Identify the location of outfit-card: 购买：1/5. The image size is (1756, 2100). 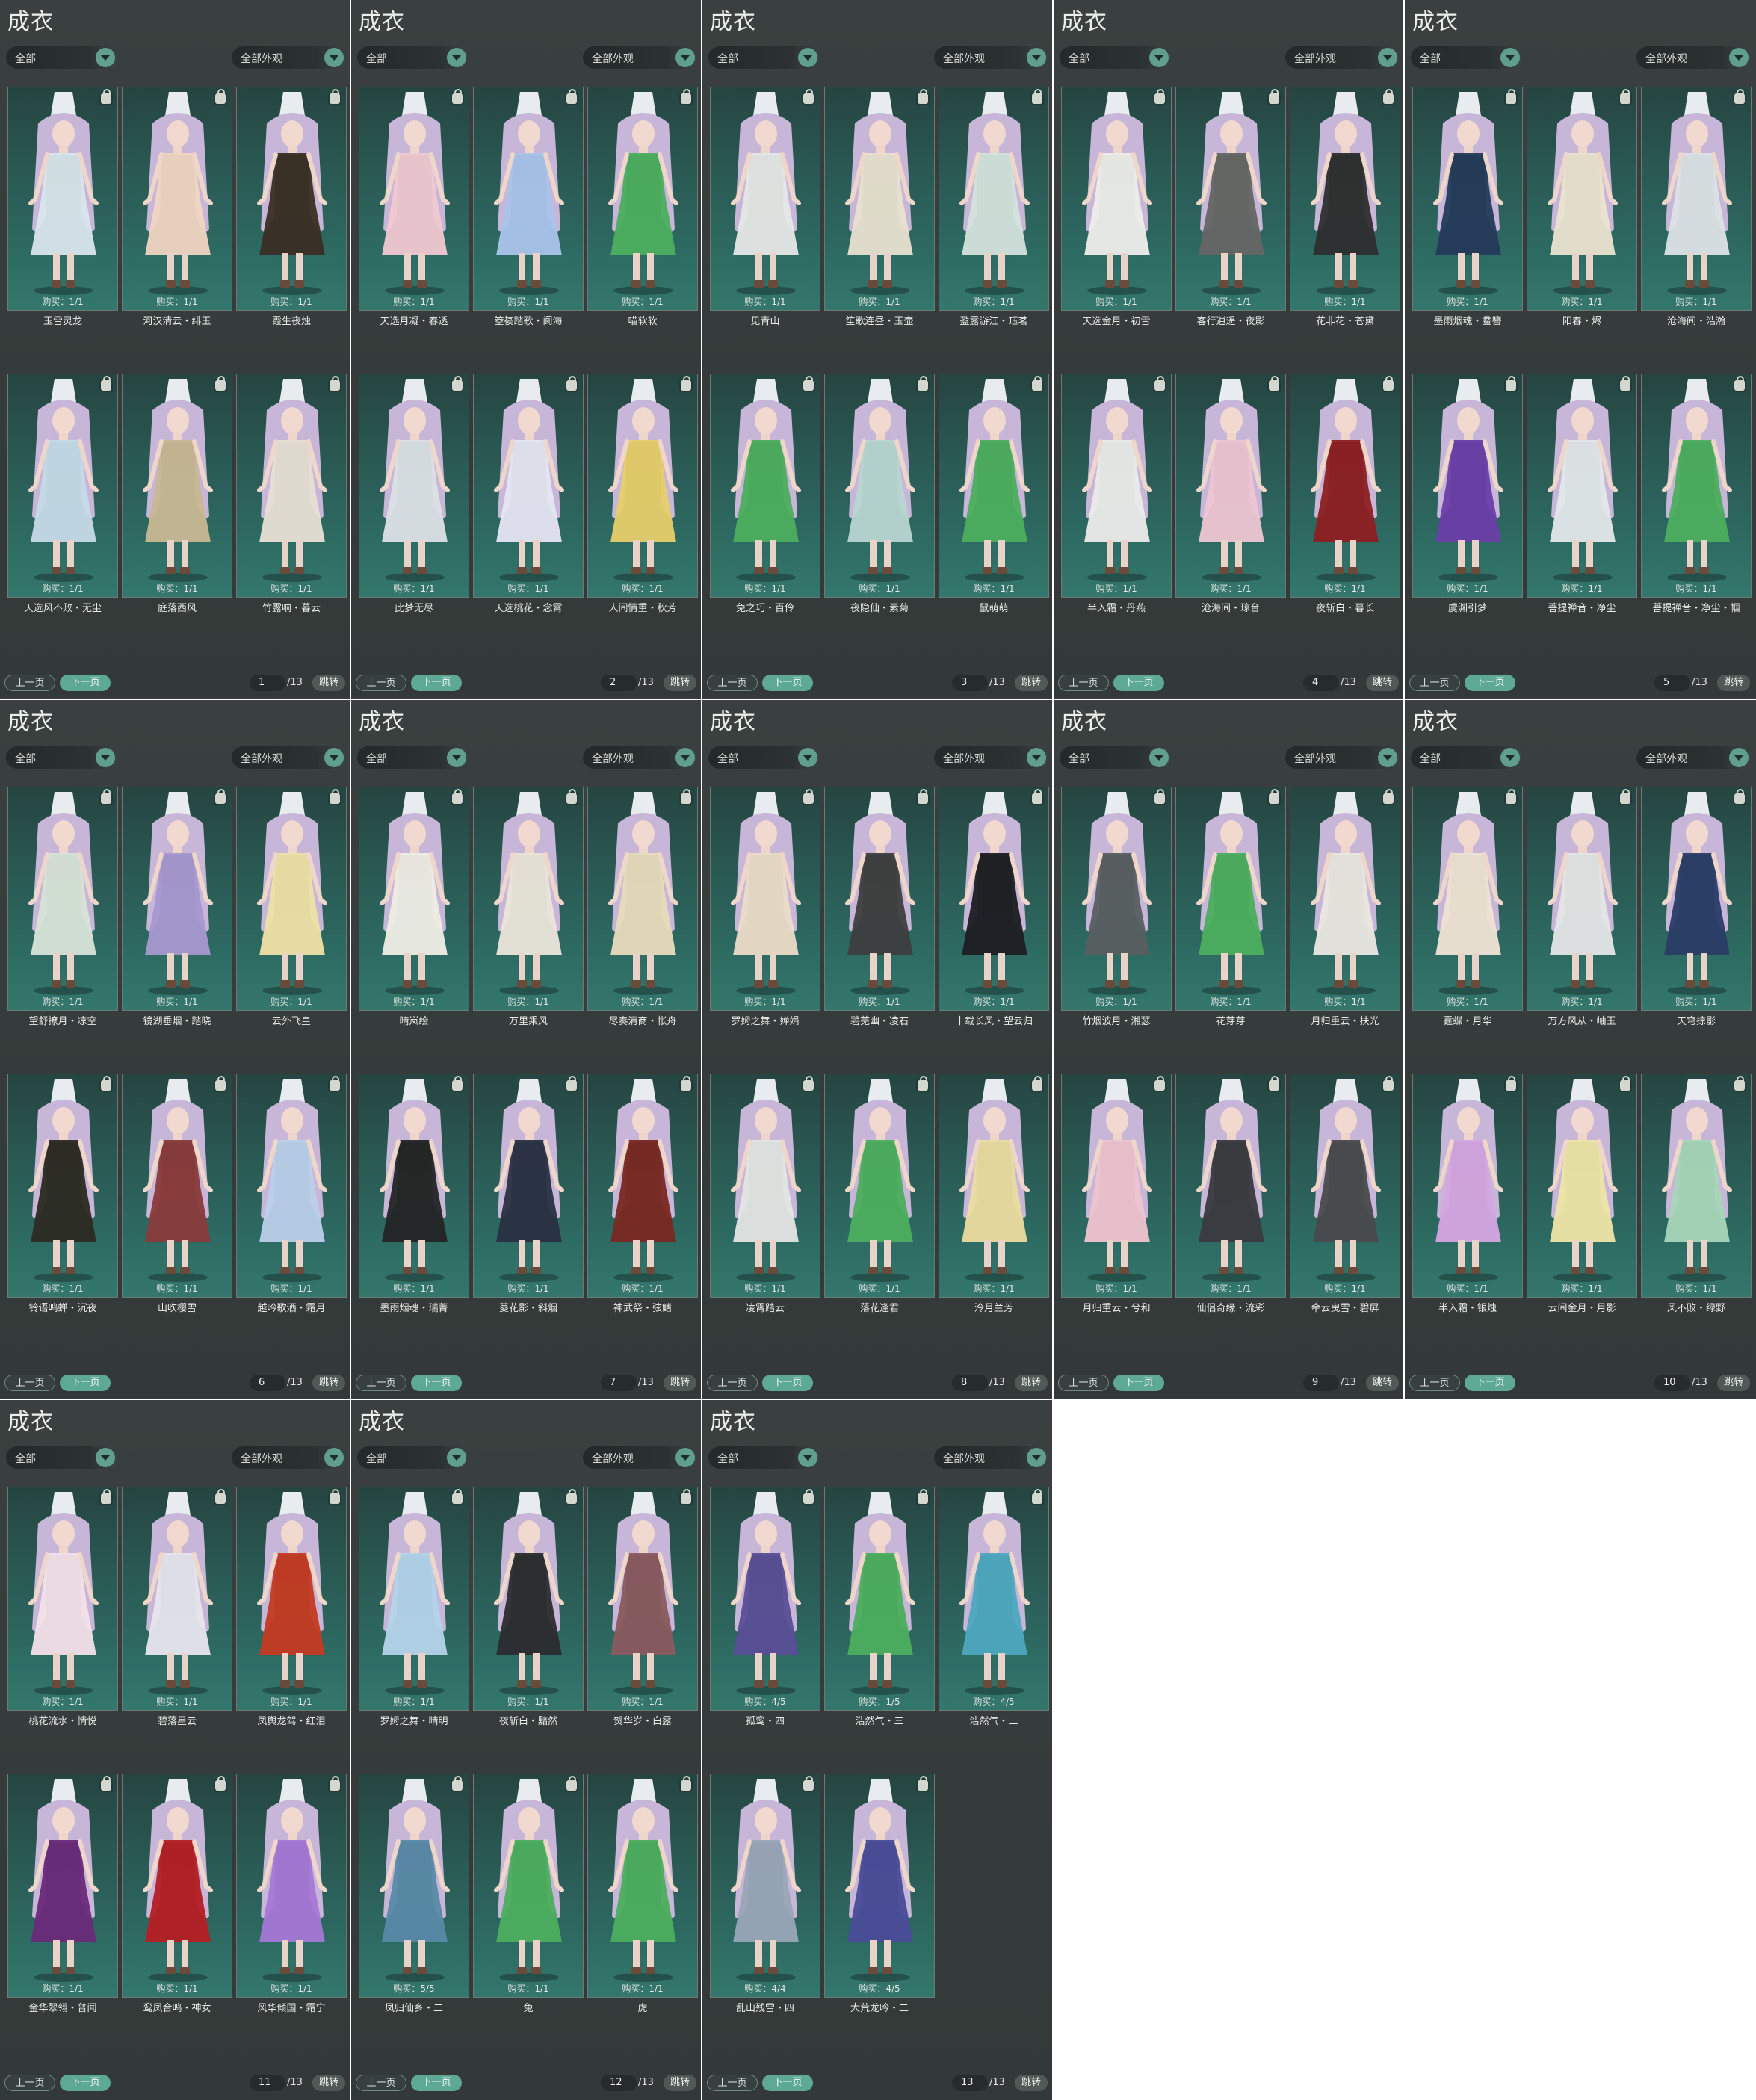
(879, 1599).